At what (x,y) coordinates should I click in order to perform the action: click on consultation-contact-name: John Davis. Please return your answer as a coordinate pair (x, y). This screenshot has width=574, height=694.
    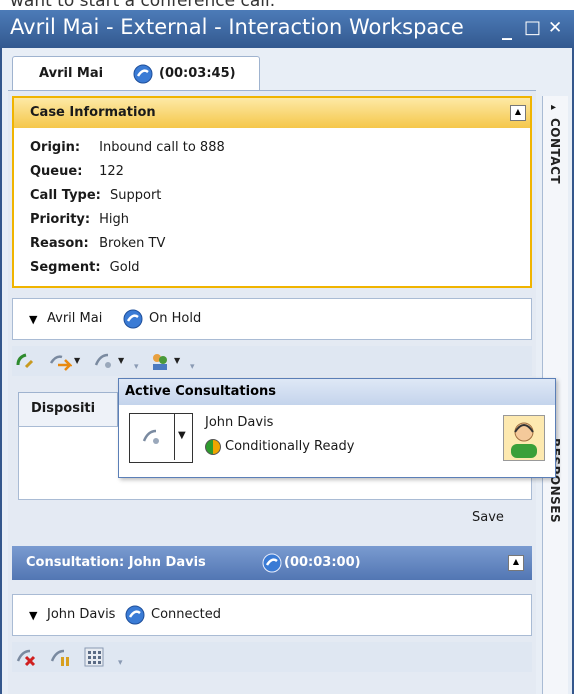
    Looking at the image, I should click on (239, 422).